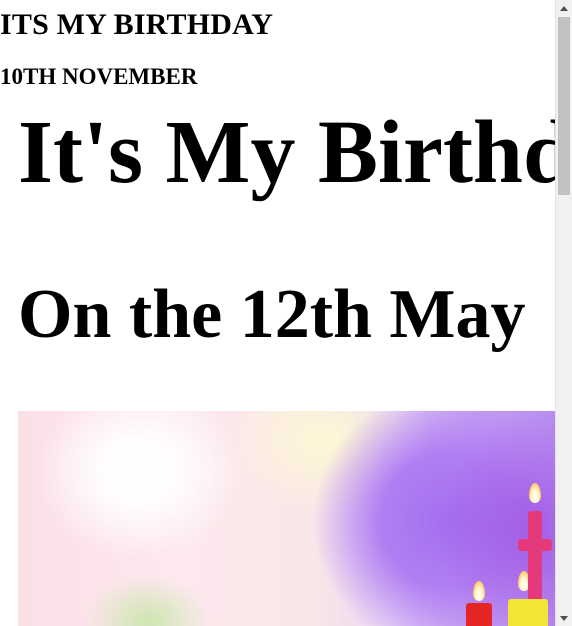 The height and width of the screenshot is (626, 572). I want to click on scroll-down-arrow-icon, so click(564, 618).